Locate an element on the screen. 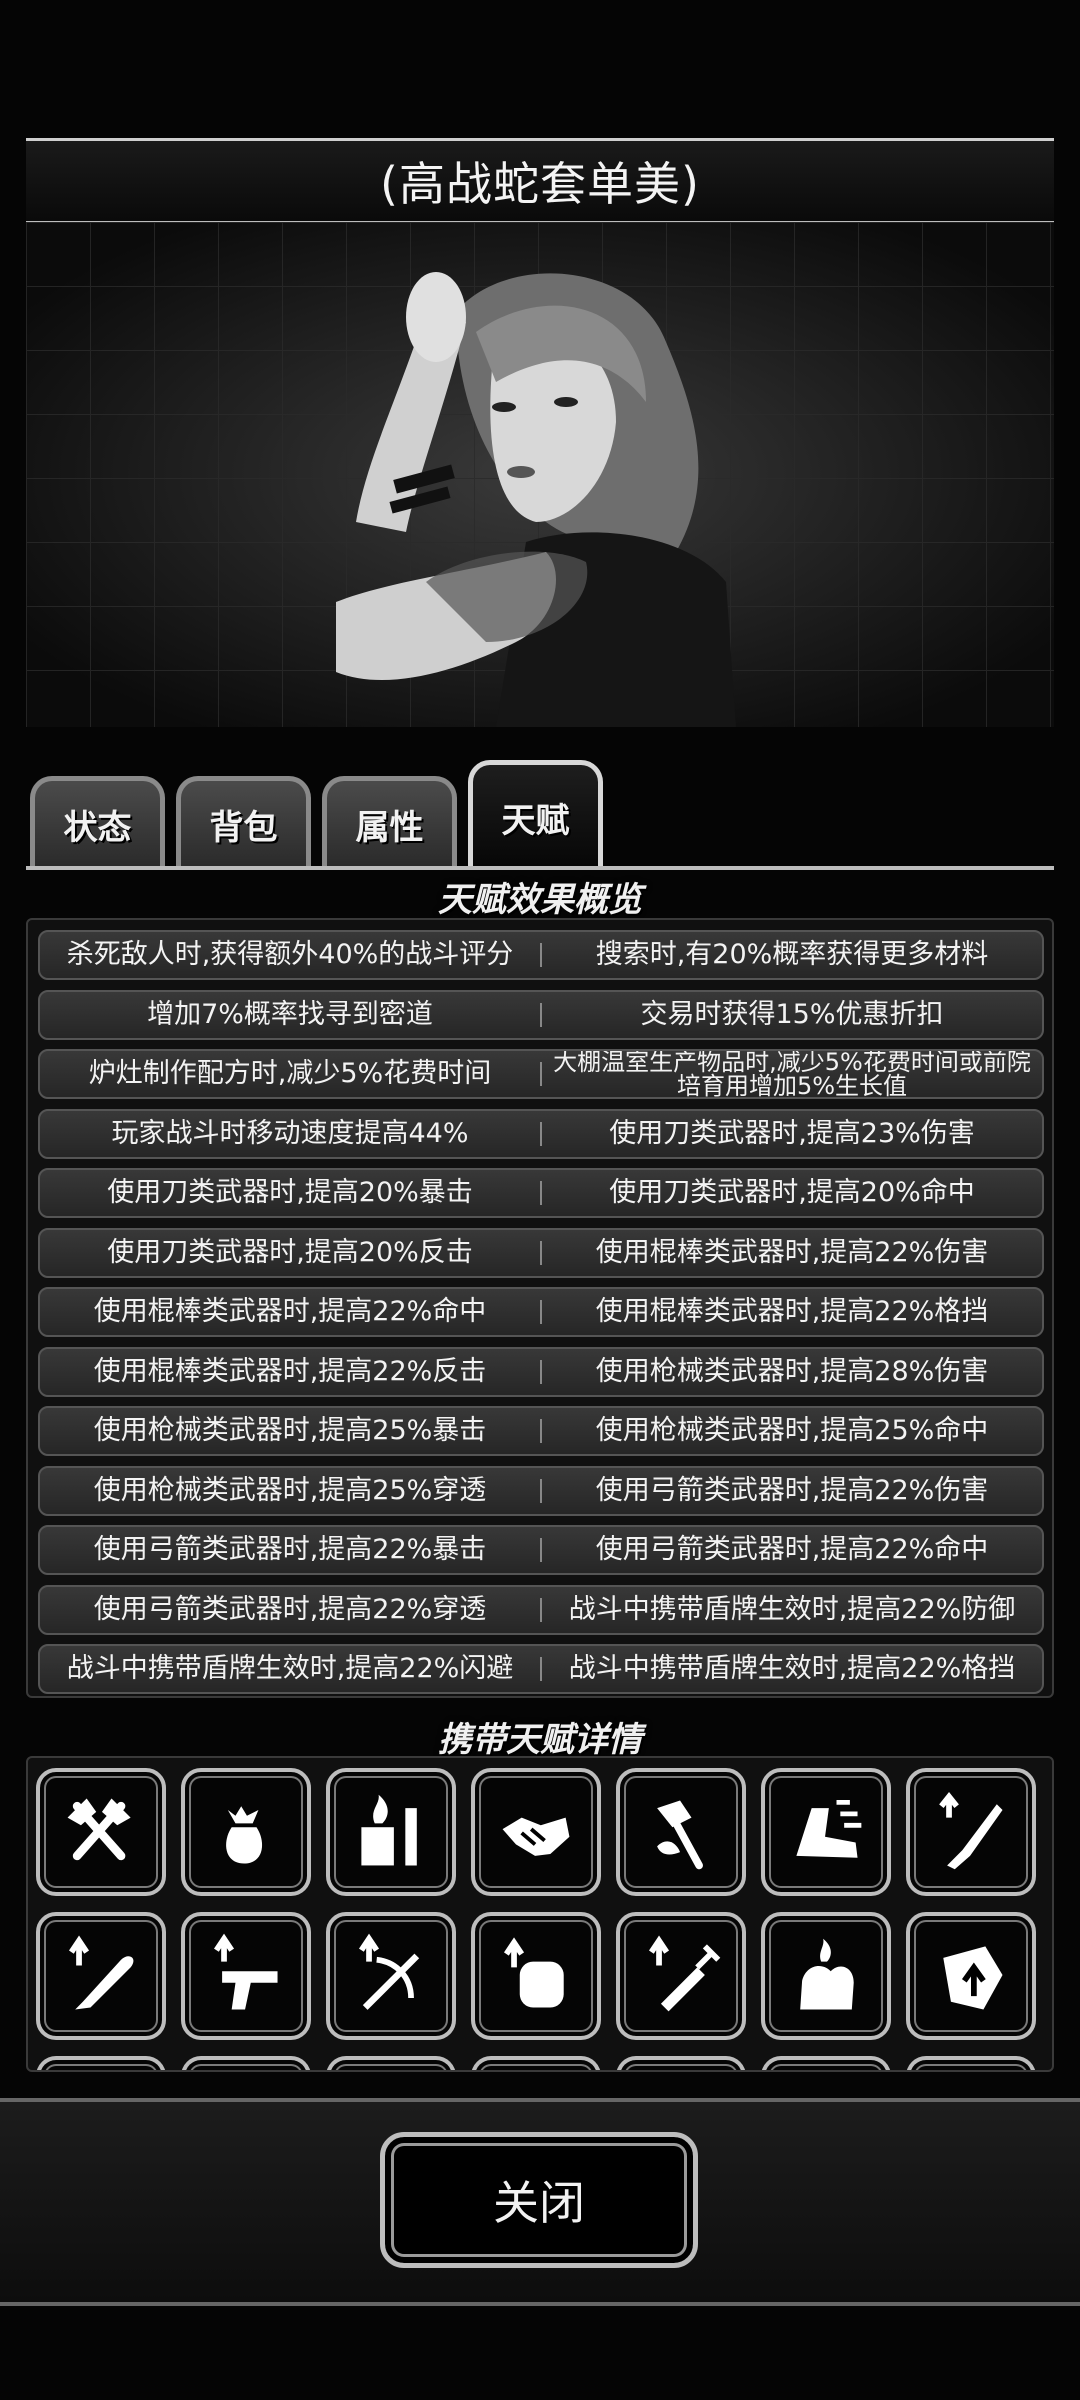  effect-right: 搜索时,有20%概率获得更多材料 is located at coordinates (792, 954).